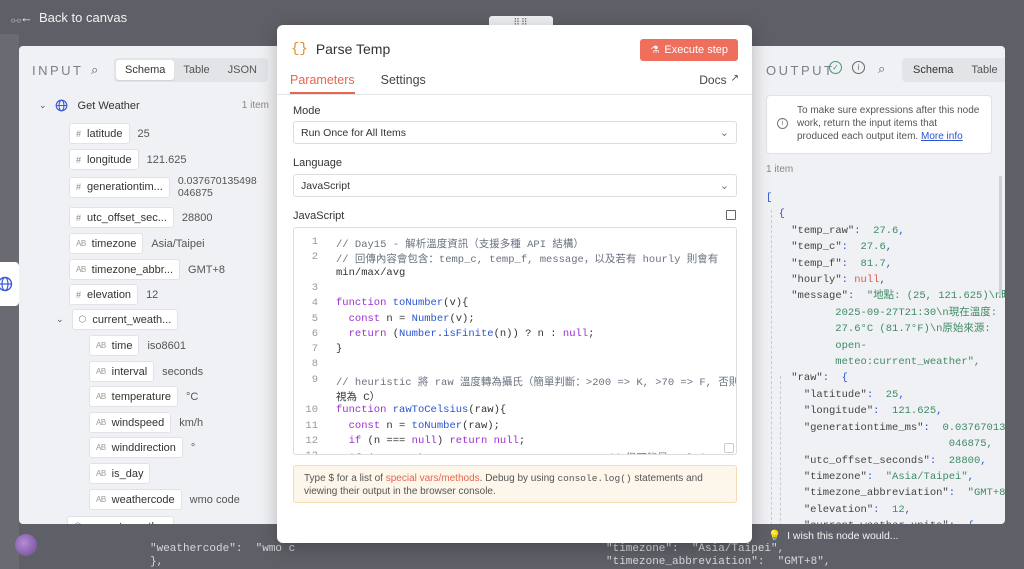  What do you see at coordinates (104, 159) in the screenshot?
I see `field-chip: # longitude` at bounding box center [104, 159].